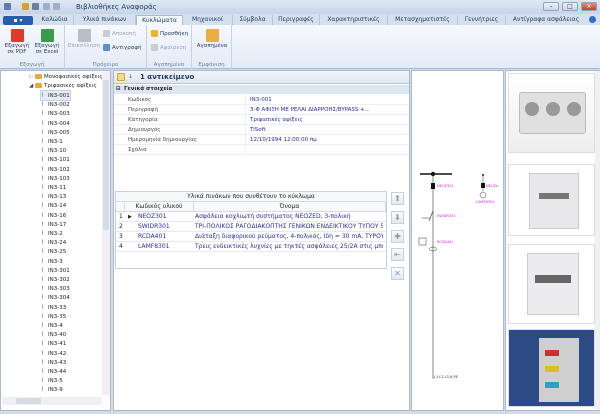  I want to click on tree-vertical-scrollbar, so click(106, 233).